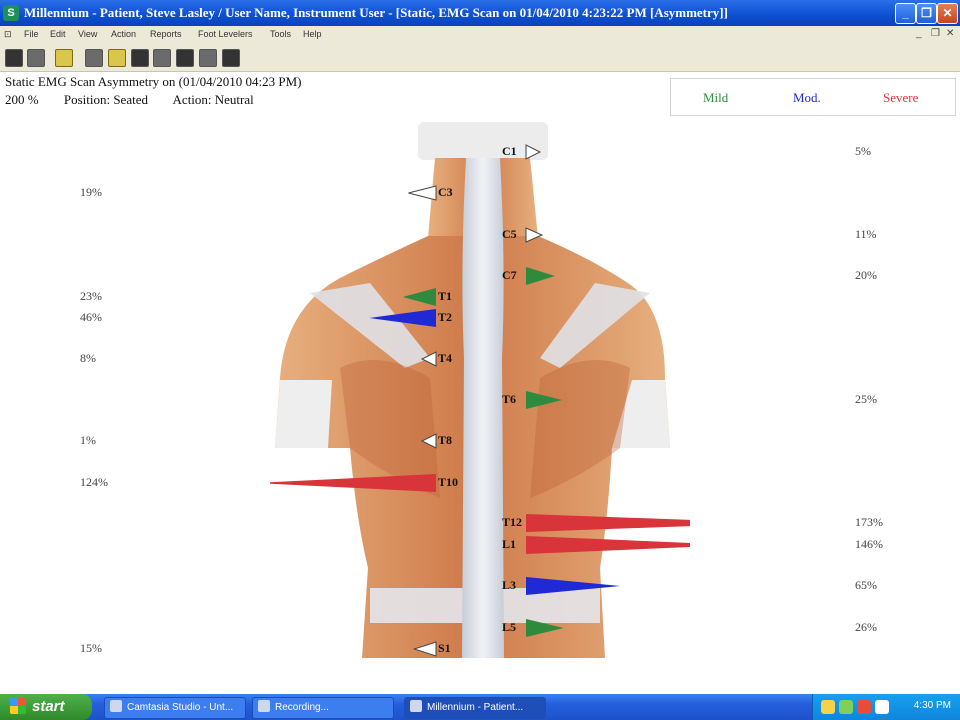 The width and height of the screenshot is (960, 720). Describe the element at coordinates (88, 440) in the screenshot. I see `asymmetry-pct-t8: 1%` at that location.